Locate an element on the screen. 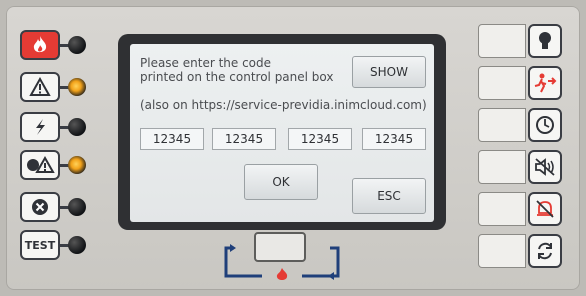  show-button: SHOW is located at coordinates (389, 72).